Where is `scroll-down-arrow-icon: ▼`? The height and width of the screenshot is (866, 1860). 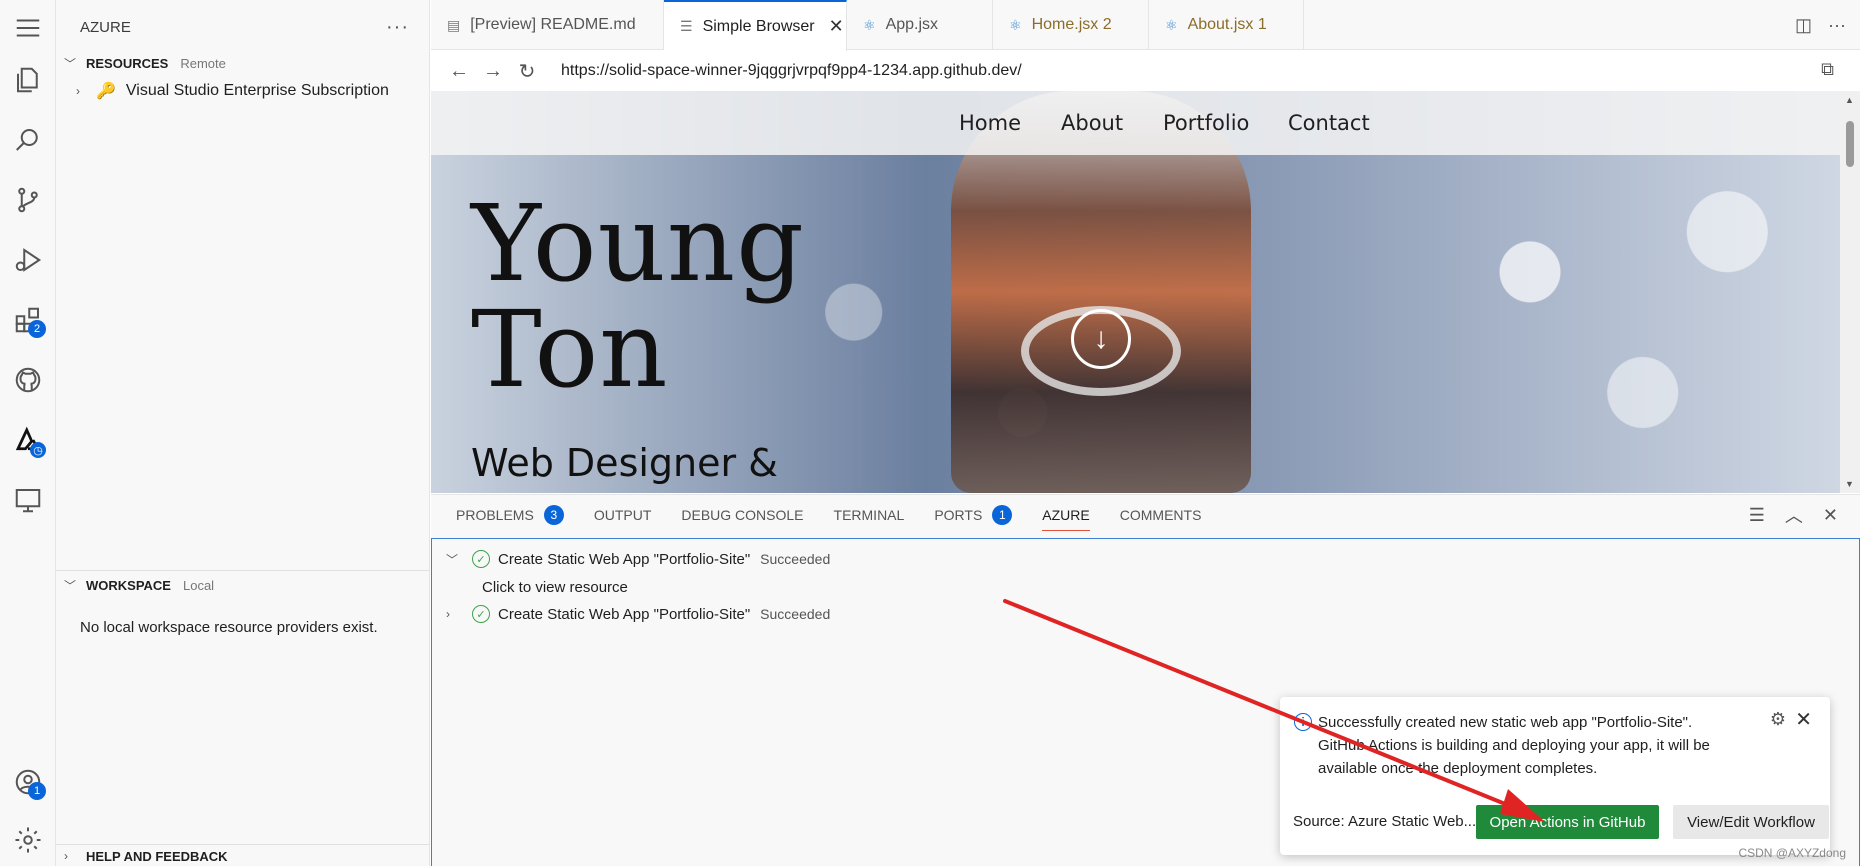 scroll-down-arrow-icon: ▼ is located at coordinates (1849, 484).